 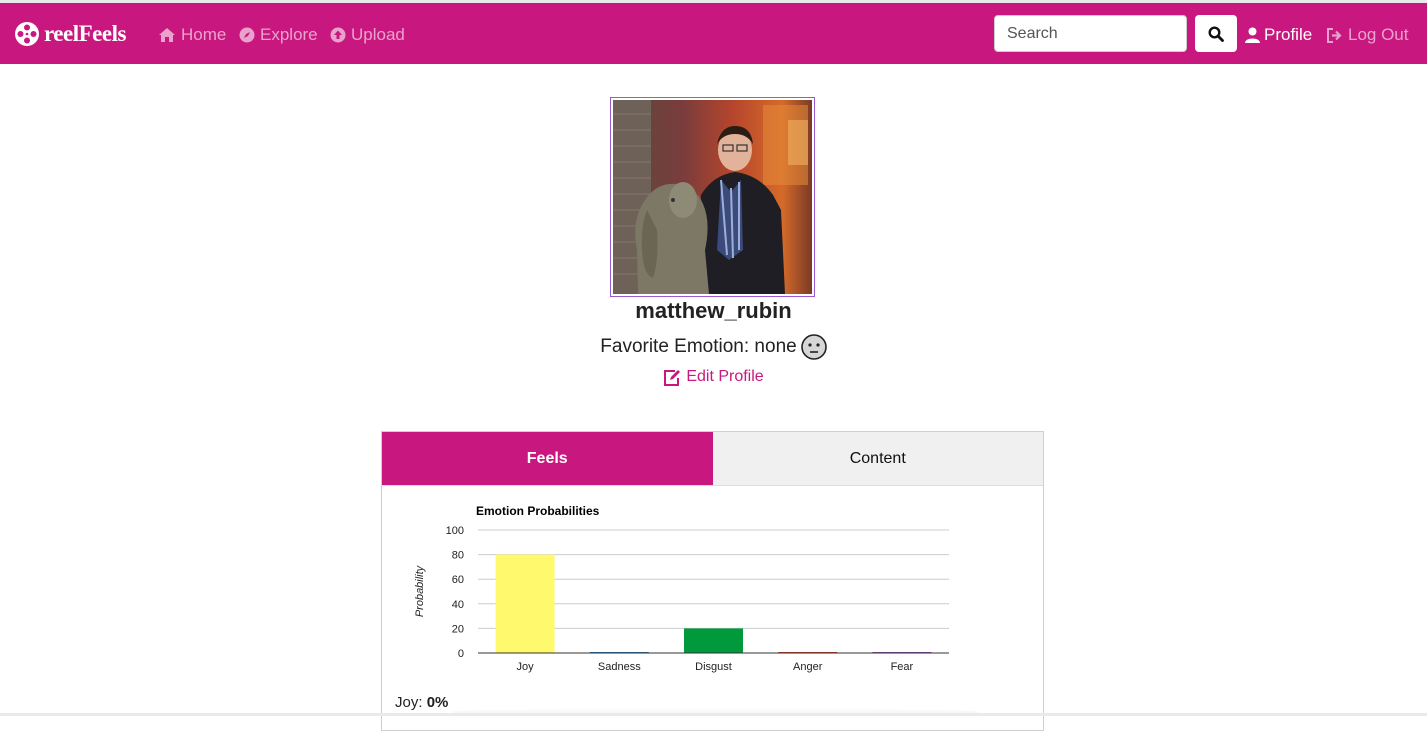 I want to click on home-icon, so click(x=167, y=35).